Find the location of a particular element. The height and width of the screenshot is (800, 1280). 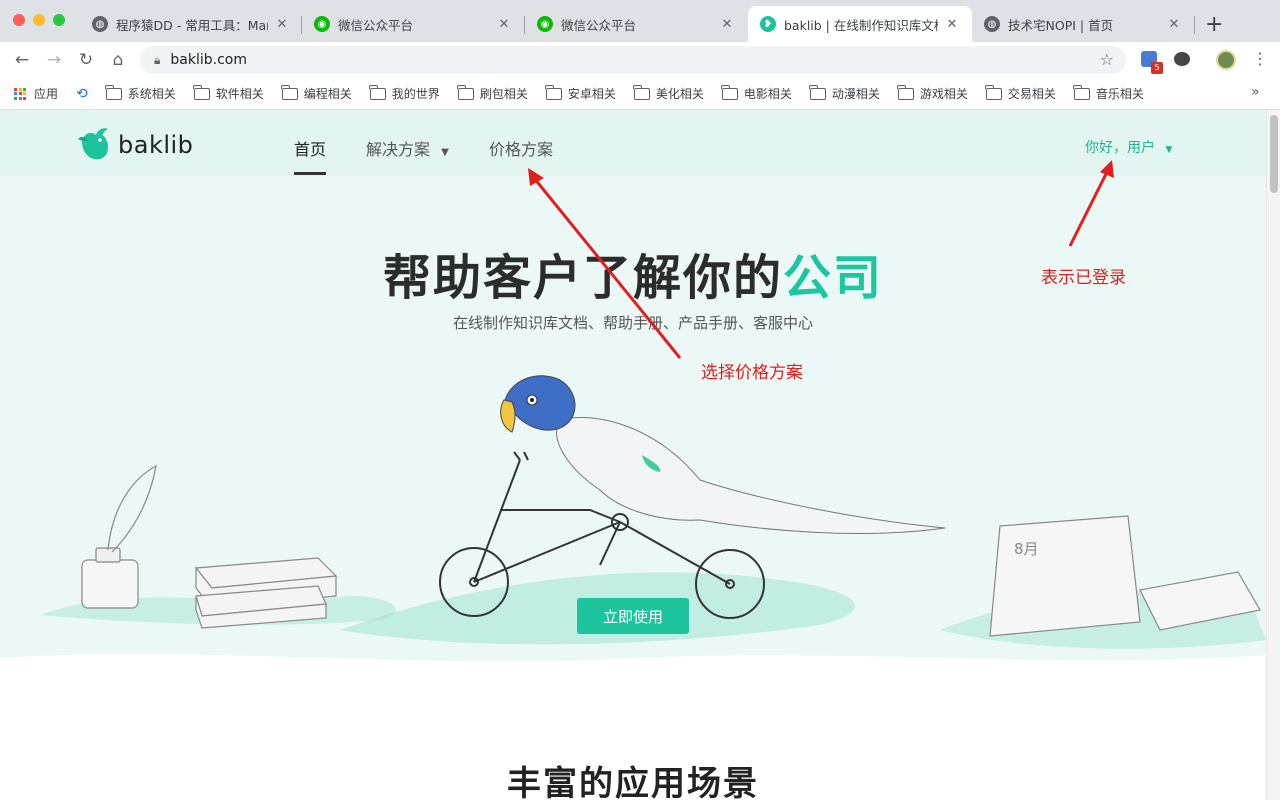

bookmark-folder: 游戏相关 is located at coordinates (932, 93).